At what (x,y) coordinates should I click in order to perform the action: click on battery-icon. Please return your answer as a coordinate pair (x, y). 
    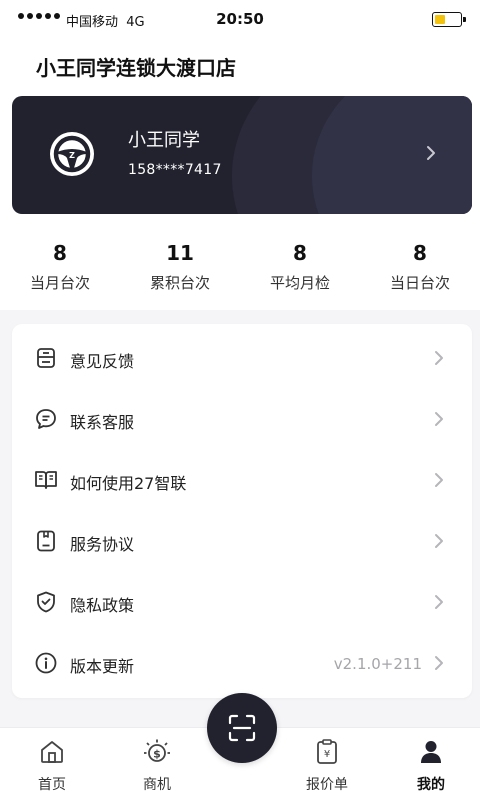
    Looking at the image, I should click on (449, 19).